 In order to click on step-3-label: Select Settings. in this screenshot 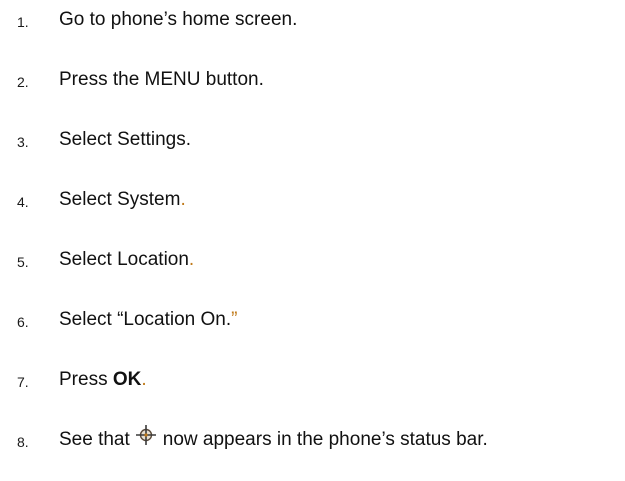, I will do `click(125, 139)`.